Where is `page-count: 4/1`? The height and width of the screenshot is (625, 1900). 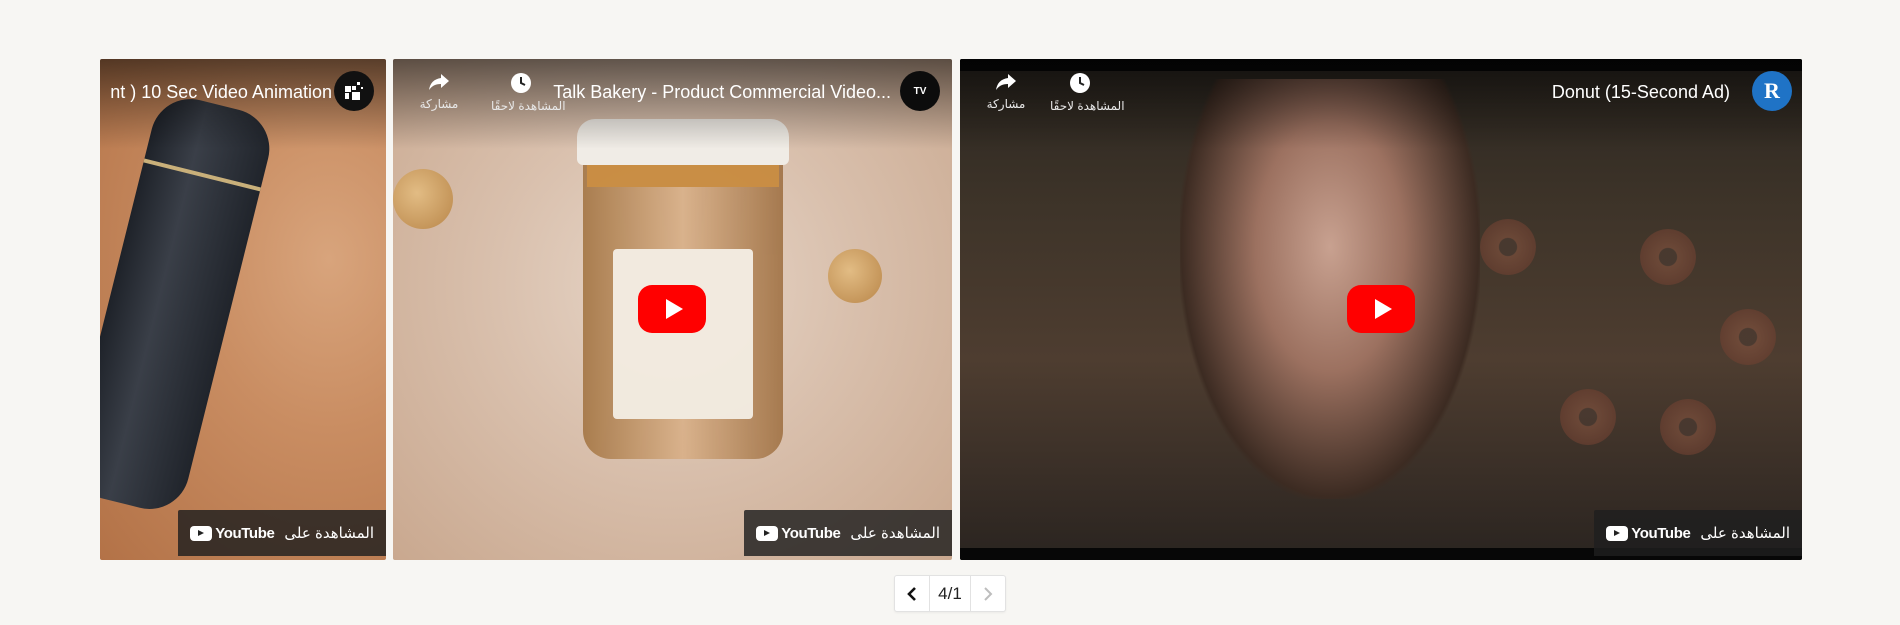 page-count: 4/1 is located at coordinates (950, 593).